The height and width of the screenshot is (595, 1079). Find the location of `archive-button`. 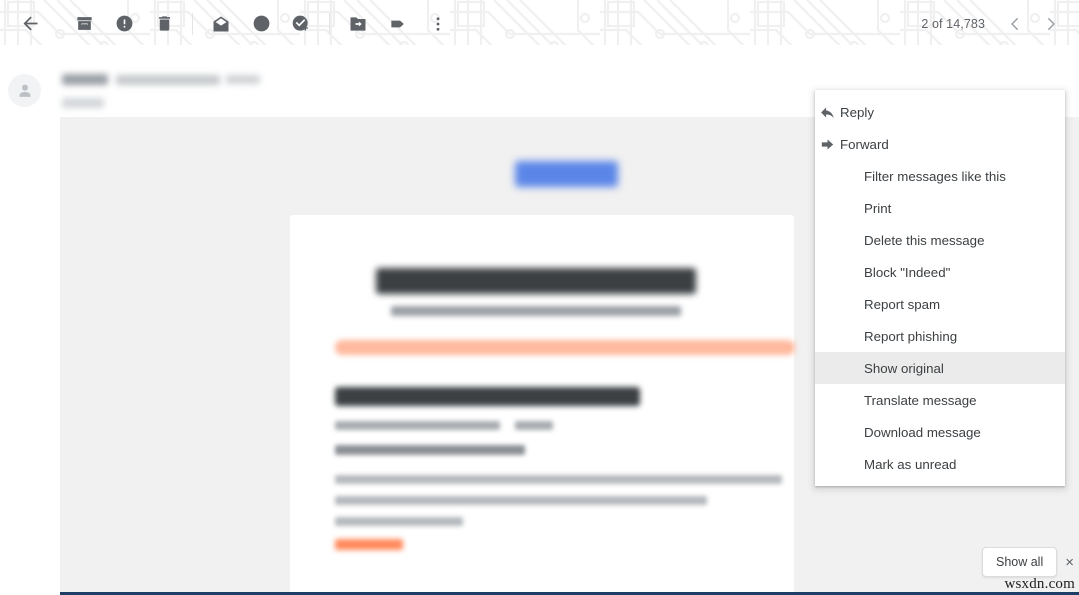

archive-button is located at coordinates (84, 24).